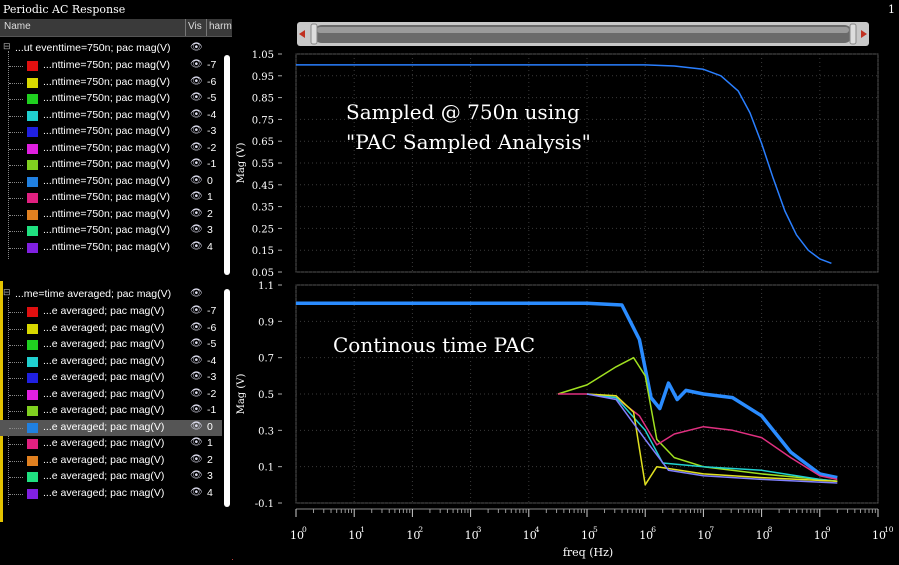 The image size is (899, 565). I want to click on signal-row: ...e averaged; pac mag(V) 👁 2, so click(111, 461).